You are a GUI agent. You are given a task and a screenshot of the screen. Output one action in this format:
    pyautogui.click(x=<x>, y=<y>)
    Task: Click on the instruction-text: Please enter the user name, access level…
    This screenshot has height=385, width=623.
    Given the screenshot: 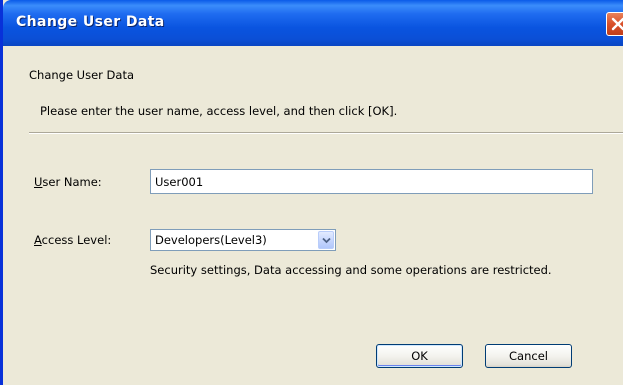 What is the action you would take?
    pyautogui.click(x=219, y=111)
    